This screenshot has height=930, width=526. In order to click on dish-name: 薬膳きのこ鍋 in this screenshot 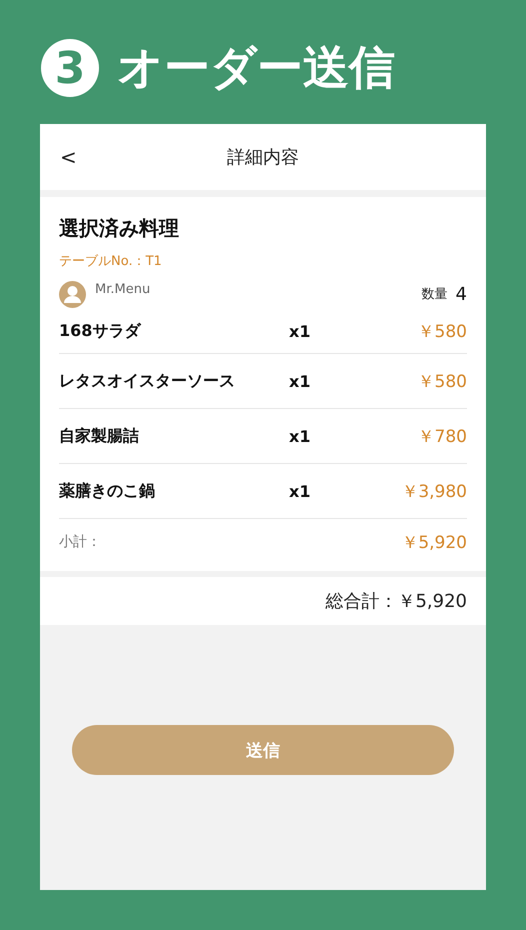, I will do `click(107, 491)`.